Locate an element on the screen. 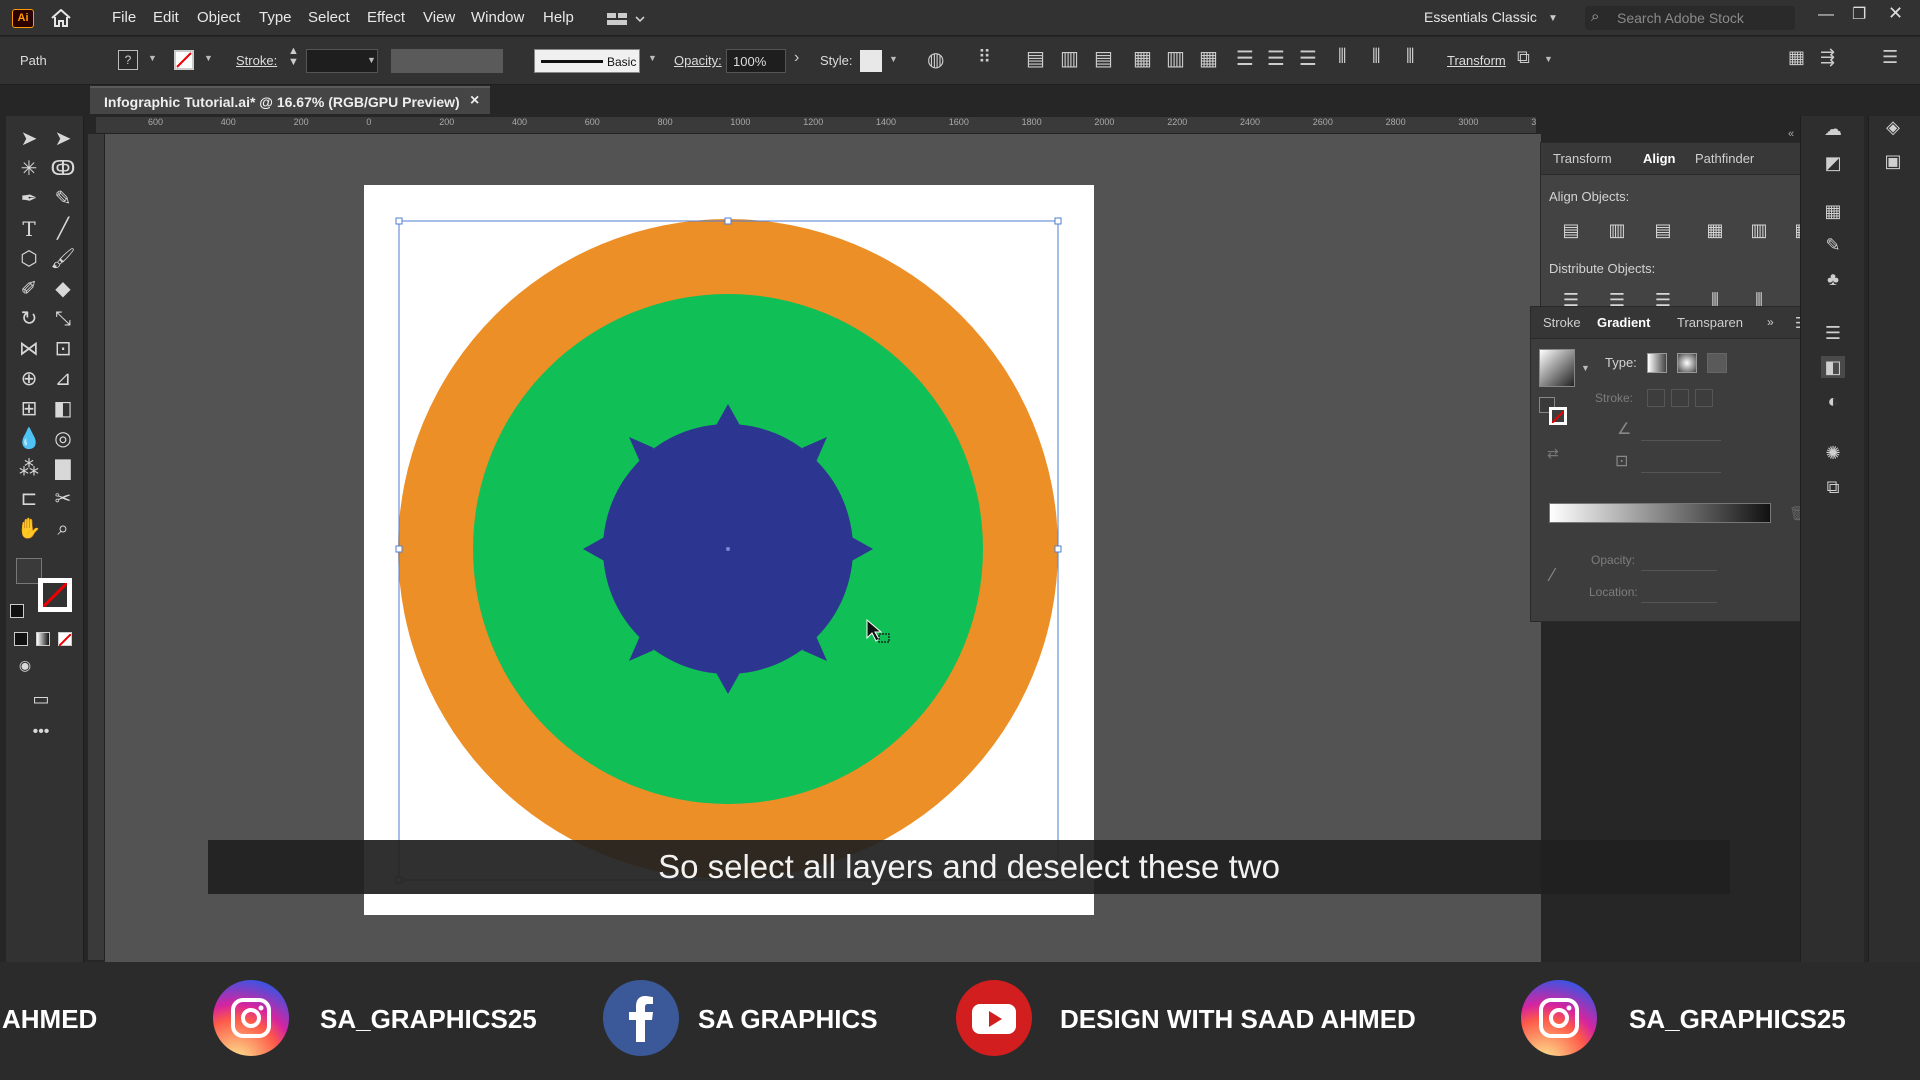 Image resolution: width=1920 pixels, height=1080 pixels. perspective-grid-tool-icon: ⊿ is located at coordinates (63, 379).